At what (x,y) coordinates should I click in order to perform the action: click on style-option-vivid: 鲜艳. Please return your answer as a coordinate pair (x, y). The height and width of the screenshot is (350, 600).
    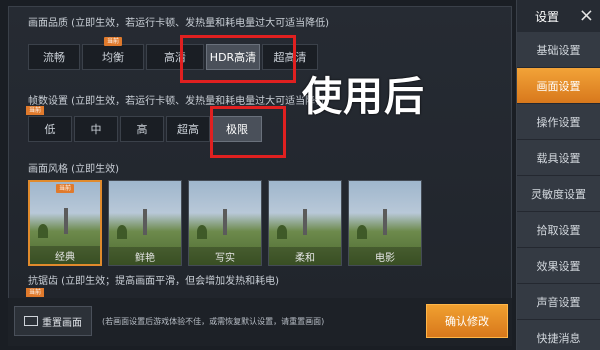
    Looking at the image, I should click on (145, 223).